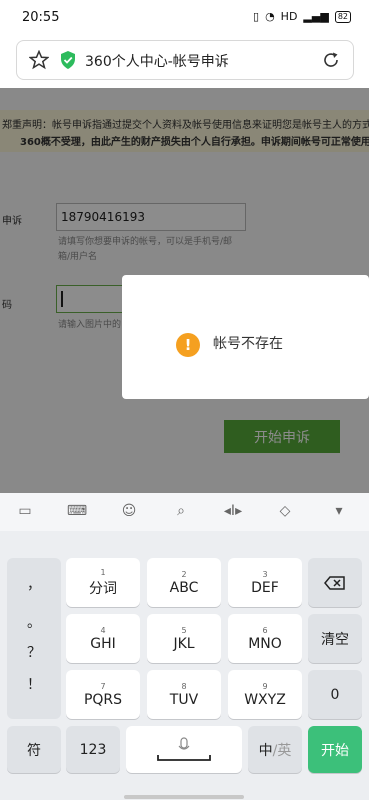 The image size is (369, 800). I want to click on key-0: 0, so click(335, 694).